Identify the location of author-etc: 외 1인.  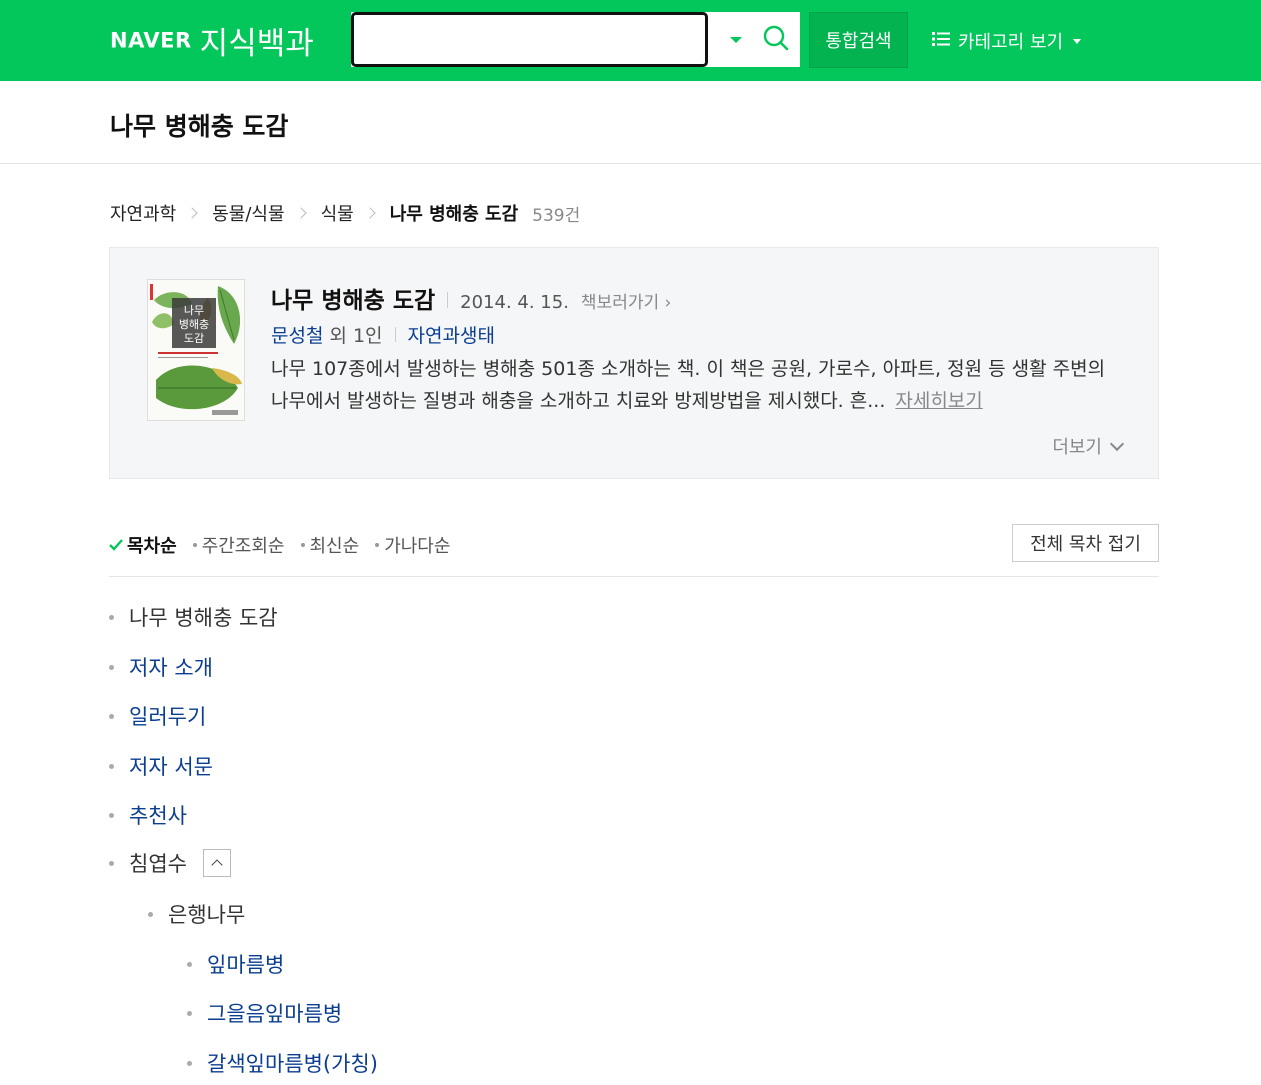
(356, 336).